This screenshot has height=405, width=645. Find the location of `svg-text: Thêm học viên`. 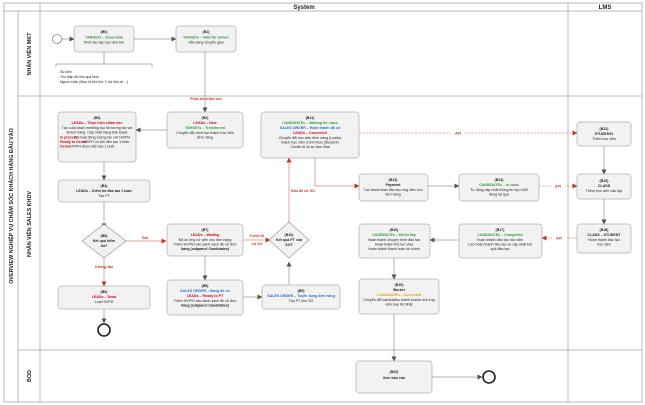

svg-text: Thêm học viên is located at coordinates (604, 139).